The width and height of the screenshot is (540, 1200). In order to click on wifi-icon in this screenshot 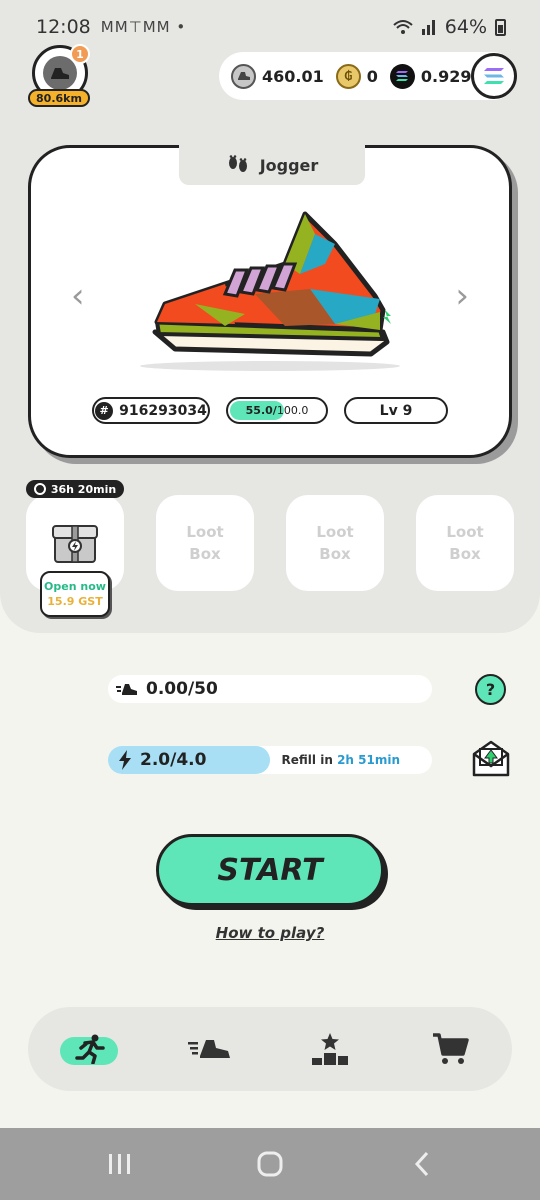, I will do `click(403, 27)`.